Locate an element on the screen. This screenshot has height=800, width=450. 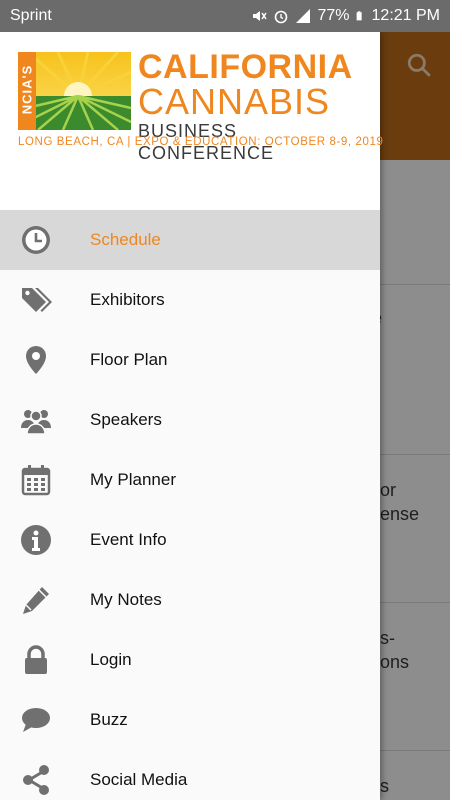
lock-icon is located at coordinates (36, 659).